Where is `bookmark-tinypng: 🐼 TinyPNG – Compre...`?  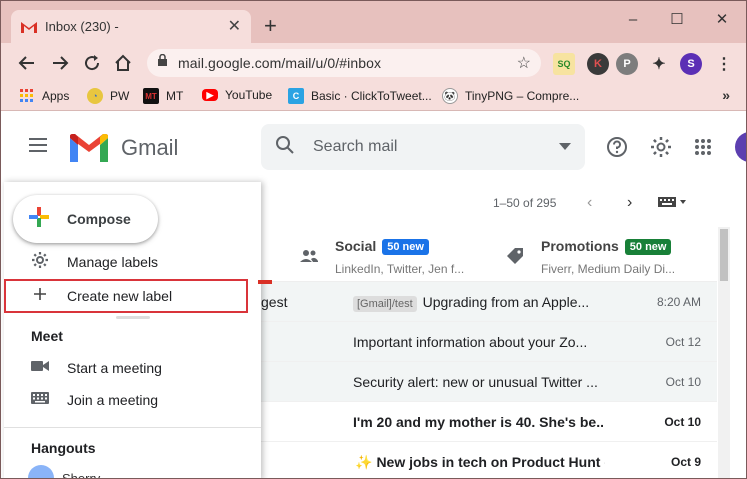 bookmark-tinypng: 🐼 TinyPNG – Compre... is located at coordinates (510, 96).